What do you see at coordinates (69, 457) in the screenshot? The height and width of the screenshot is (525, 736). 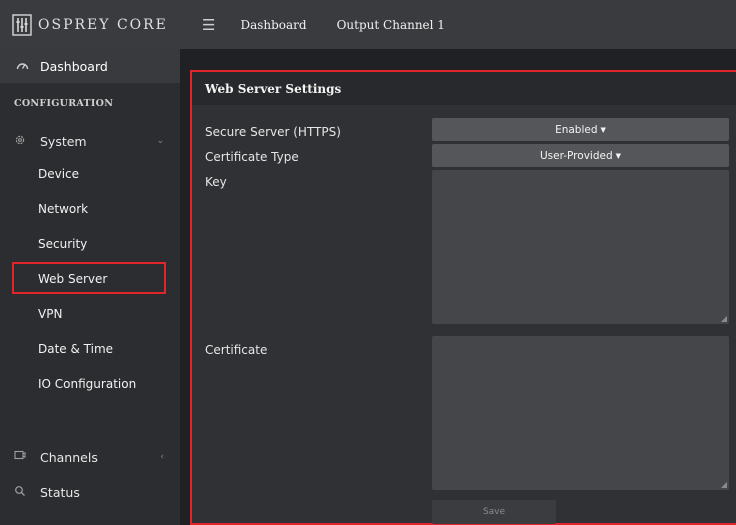 I see `sidebar-item-label: Channels` at bounding box center [69, 457].